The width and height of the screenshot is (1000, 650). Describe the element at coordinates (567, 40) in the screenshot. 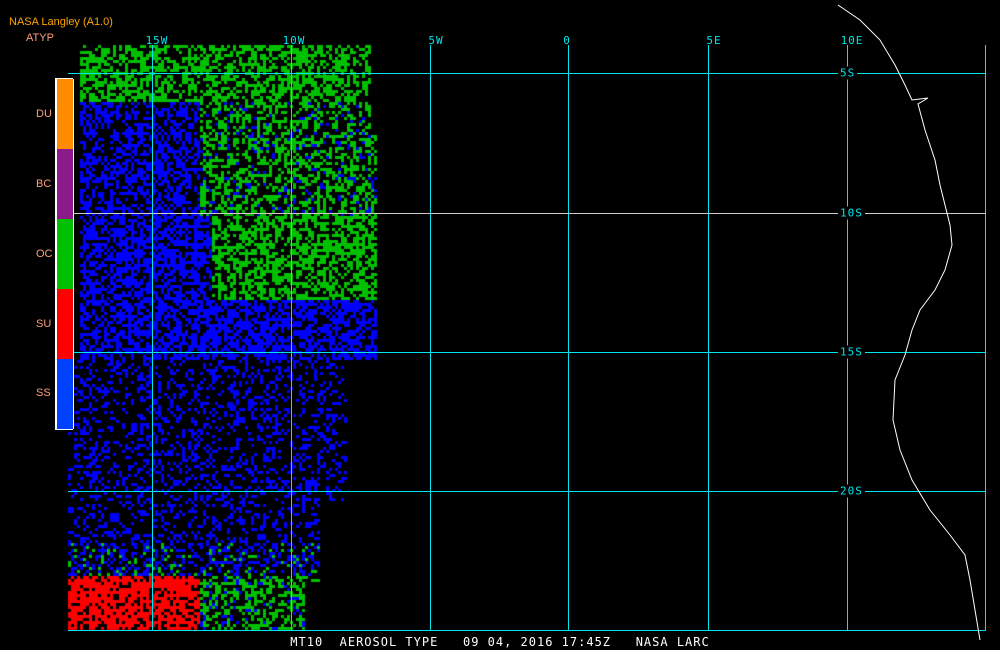

I see `lon-label-0: 0` at that location.